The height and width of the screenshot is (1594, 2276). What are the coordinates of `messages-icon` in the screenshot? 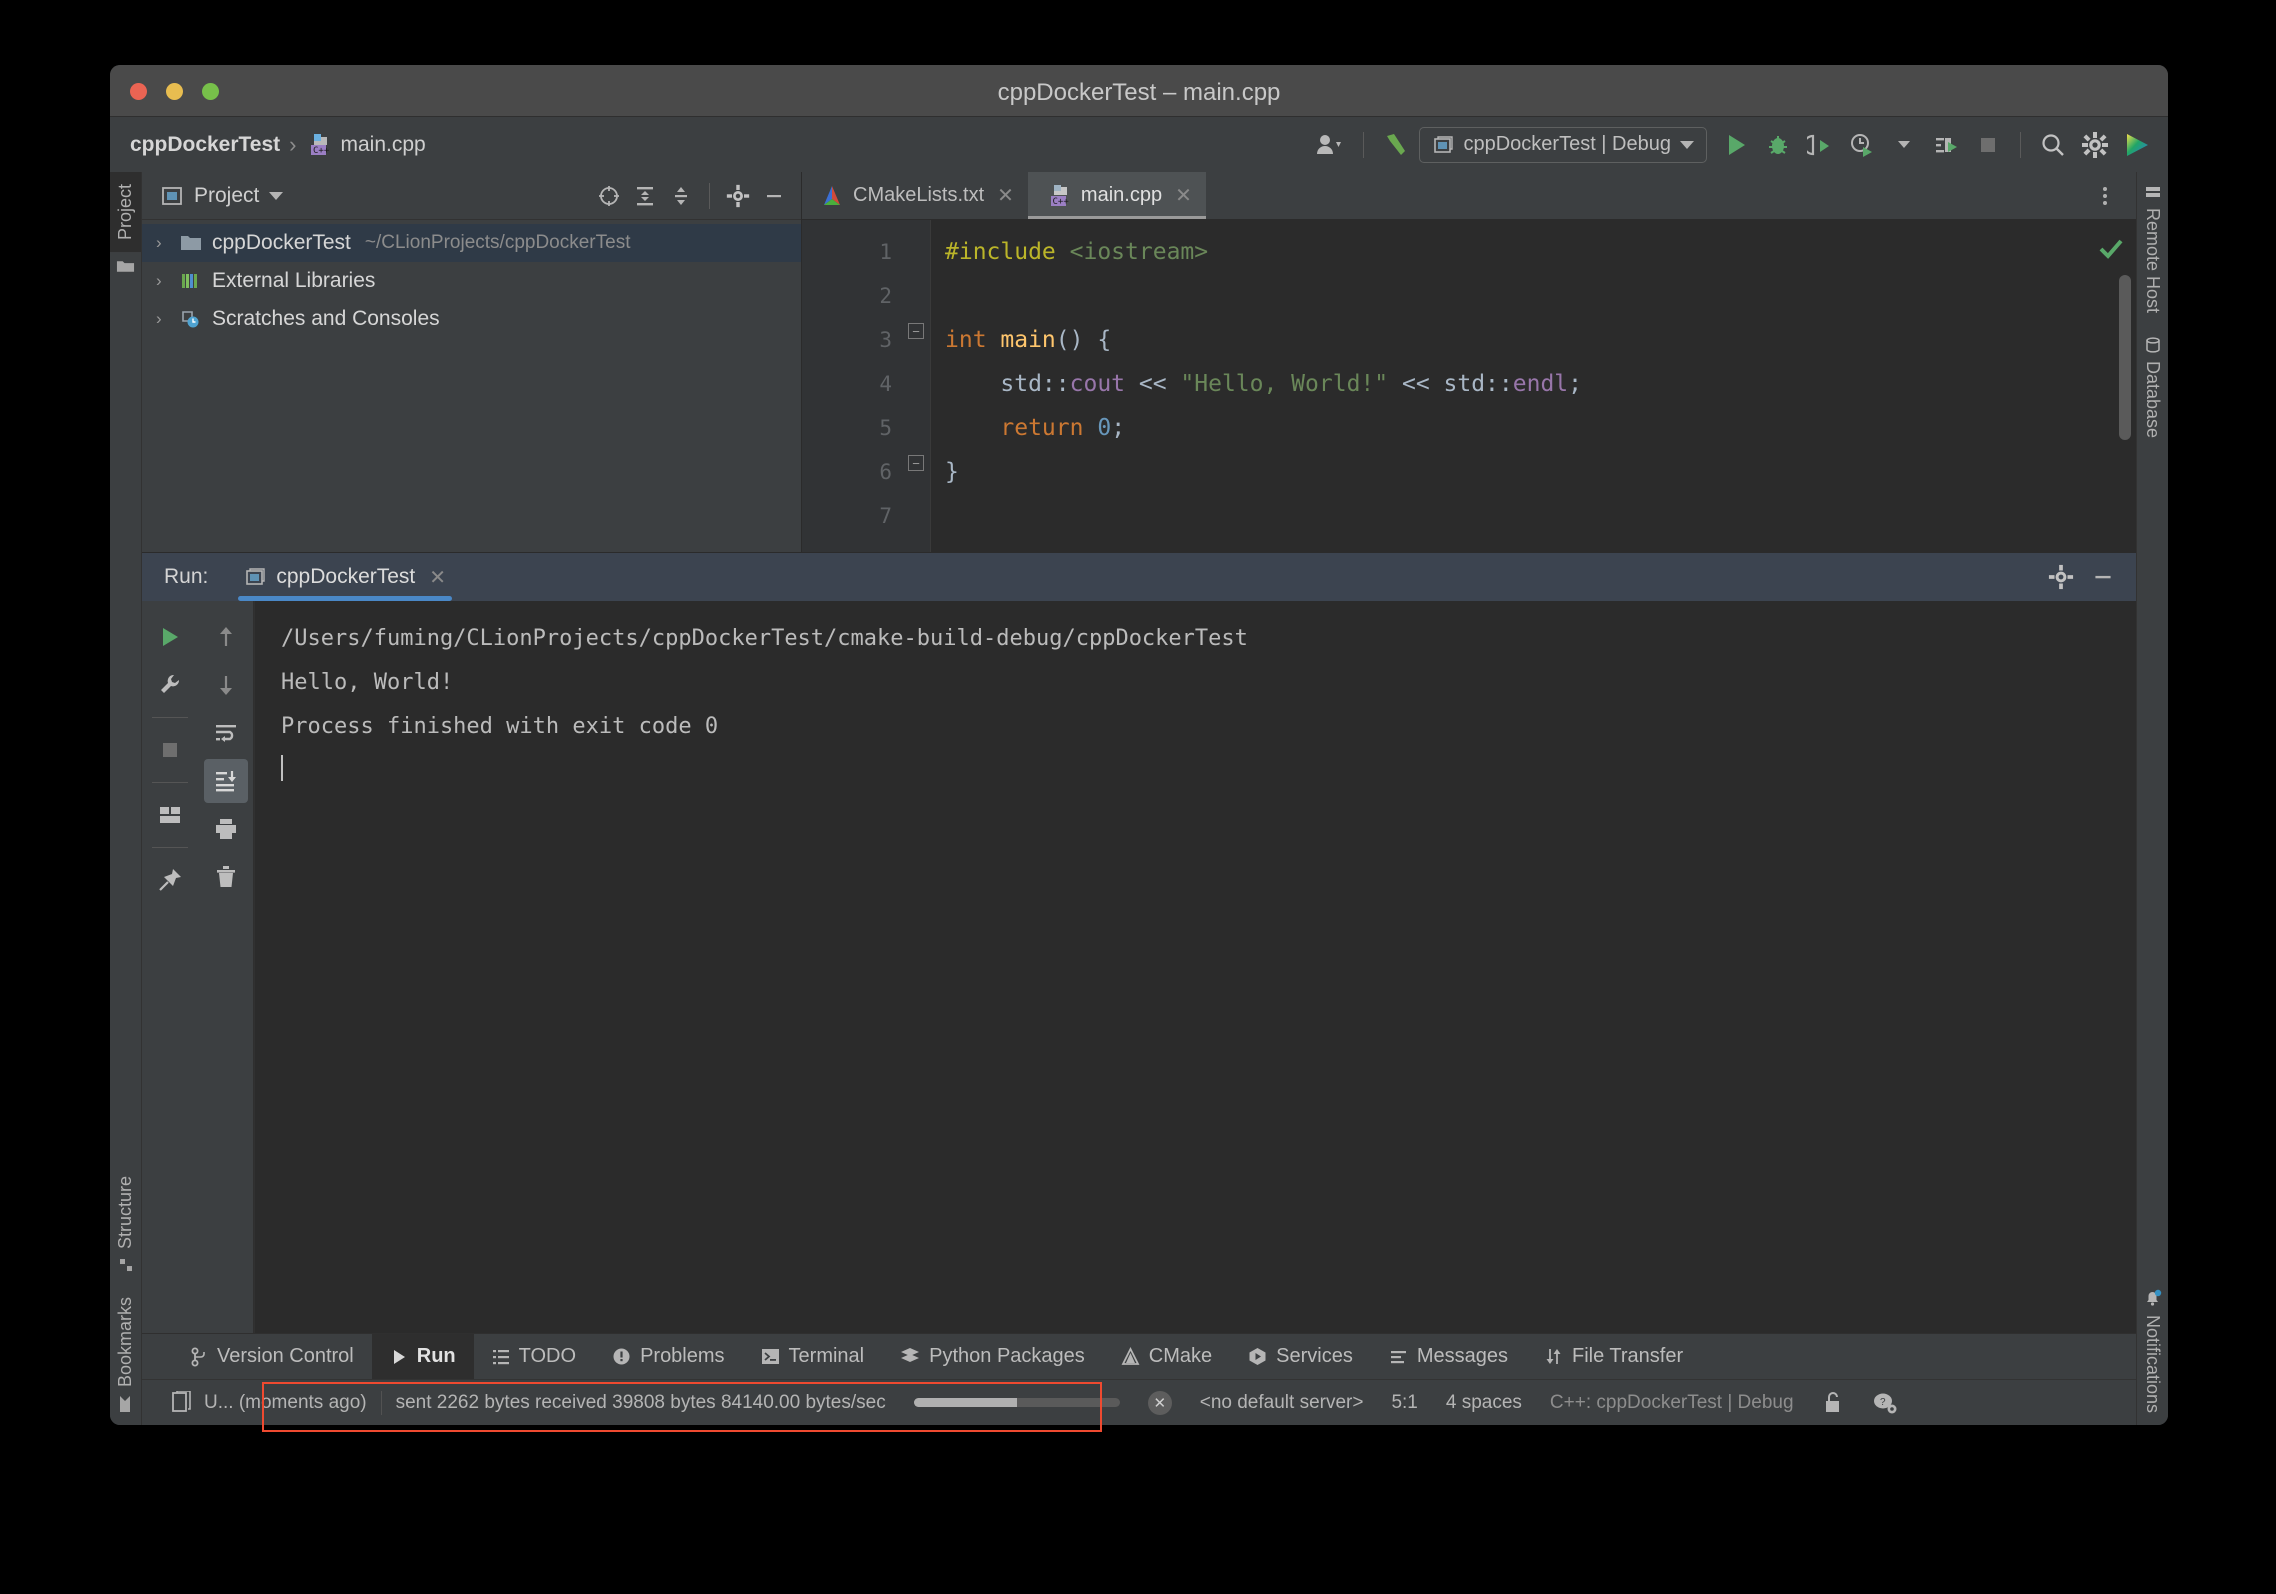 It's located at (1398, 1356).